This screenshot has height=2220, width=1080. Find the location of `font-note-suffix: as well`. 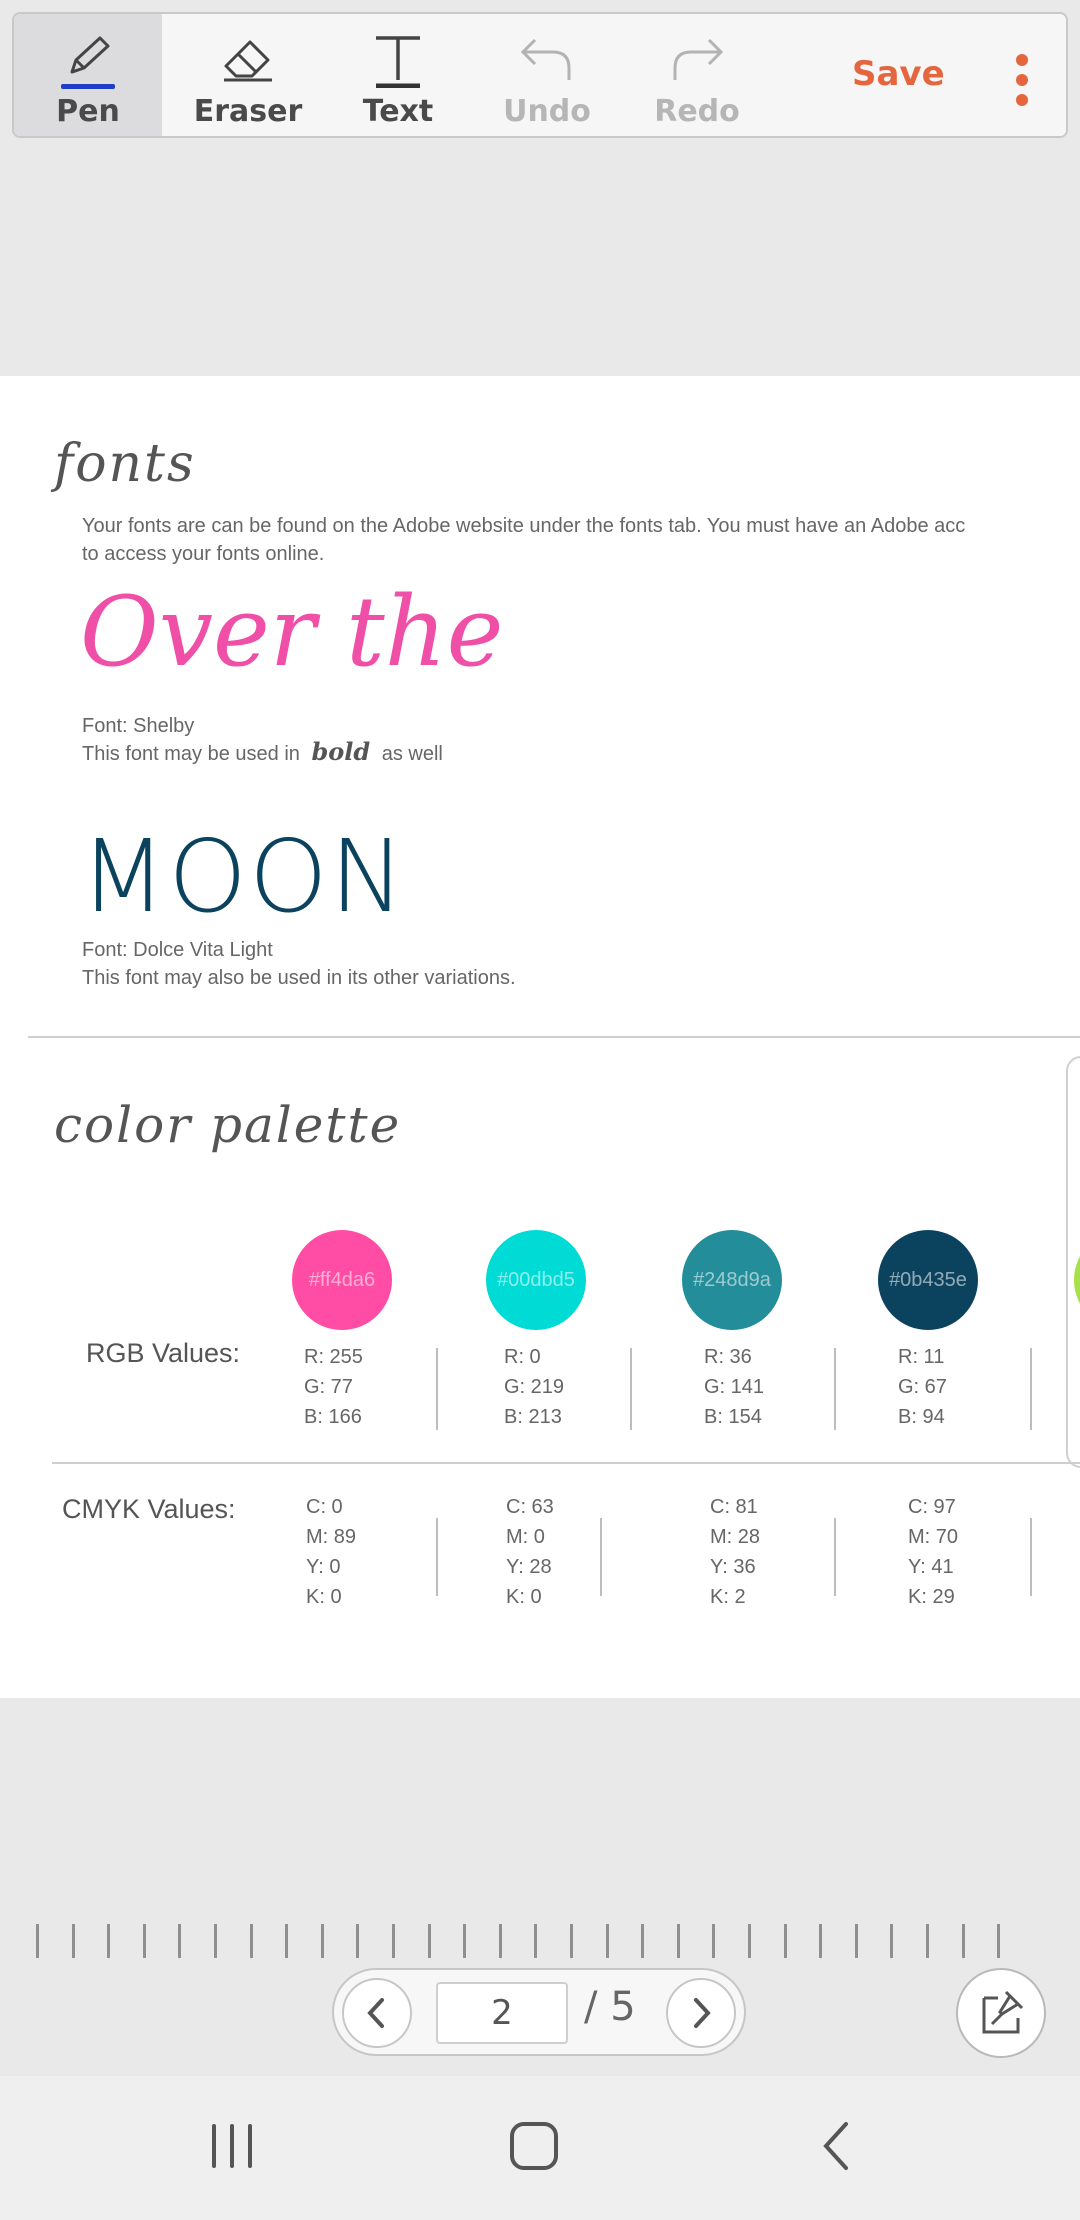

font-note-suffix: as well is located at coordinates (412, 754).